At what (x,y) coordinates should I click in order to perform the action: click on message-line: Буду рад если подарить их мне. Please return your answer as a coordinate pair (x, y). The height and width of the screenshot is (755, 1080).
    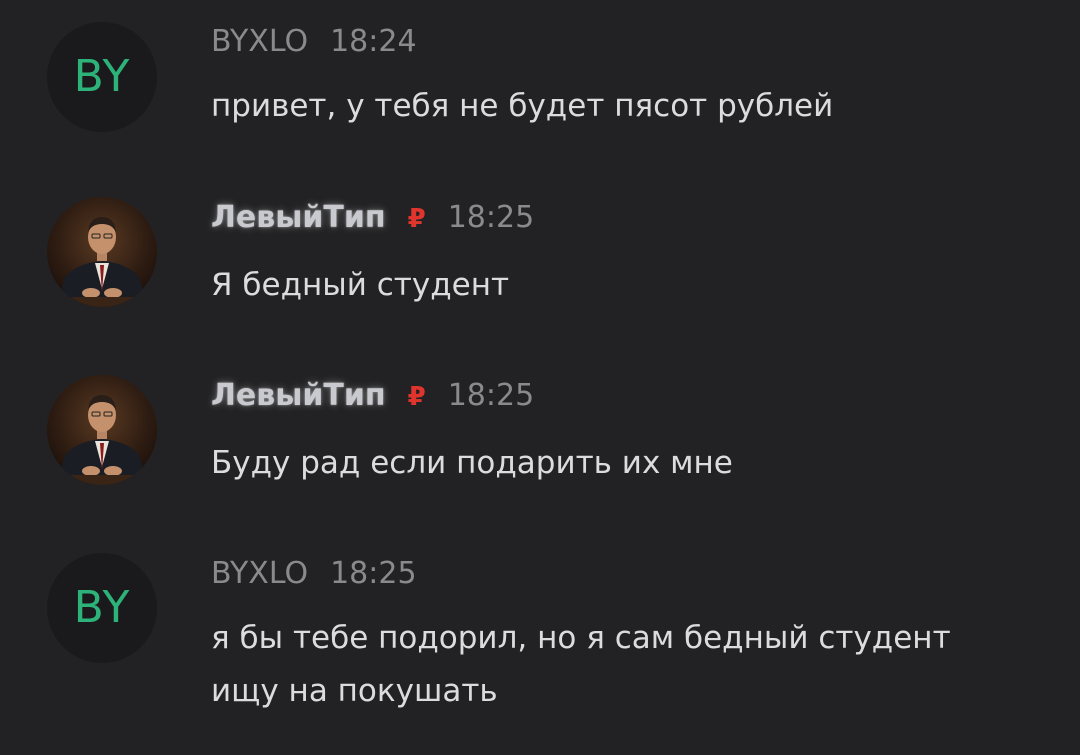
    Looking at the image, I should click on (472, 463).